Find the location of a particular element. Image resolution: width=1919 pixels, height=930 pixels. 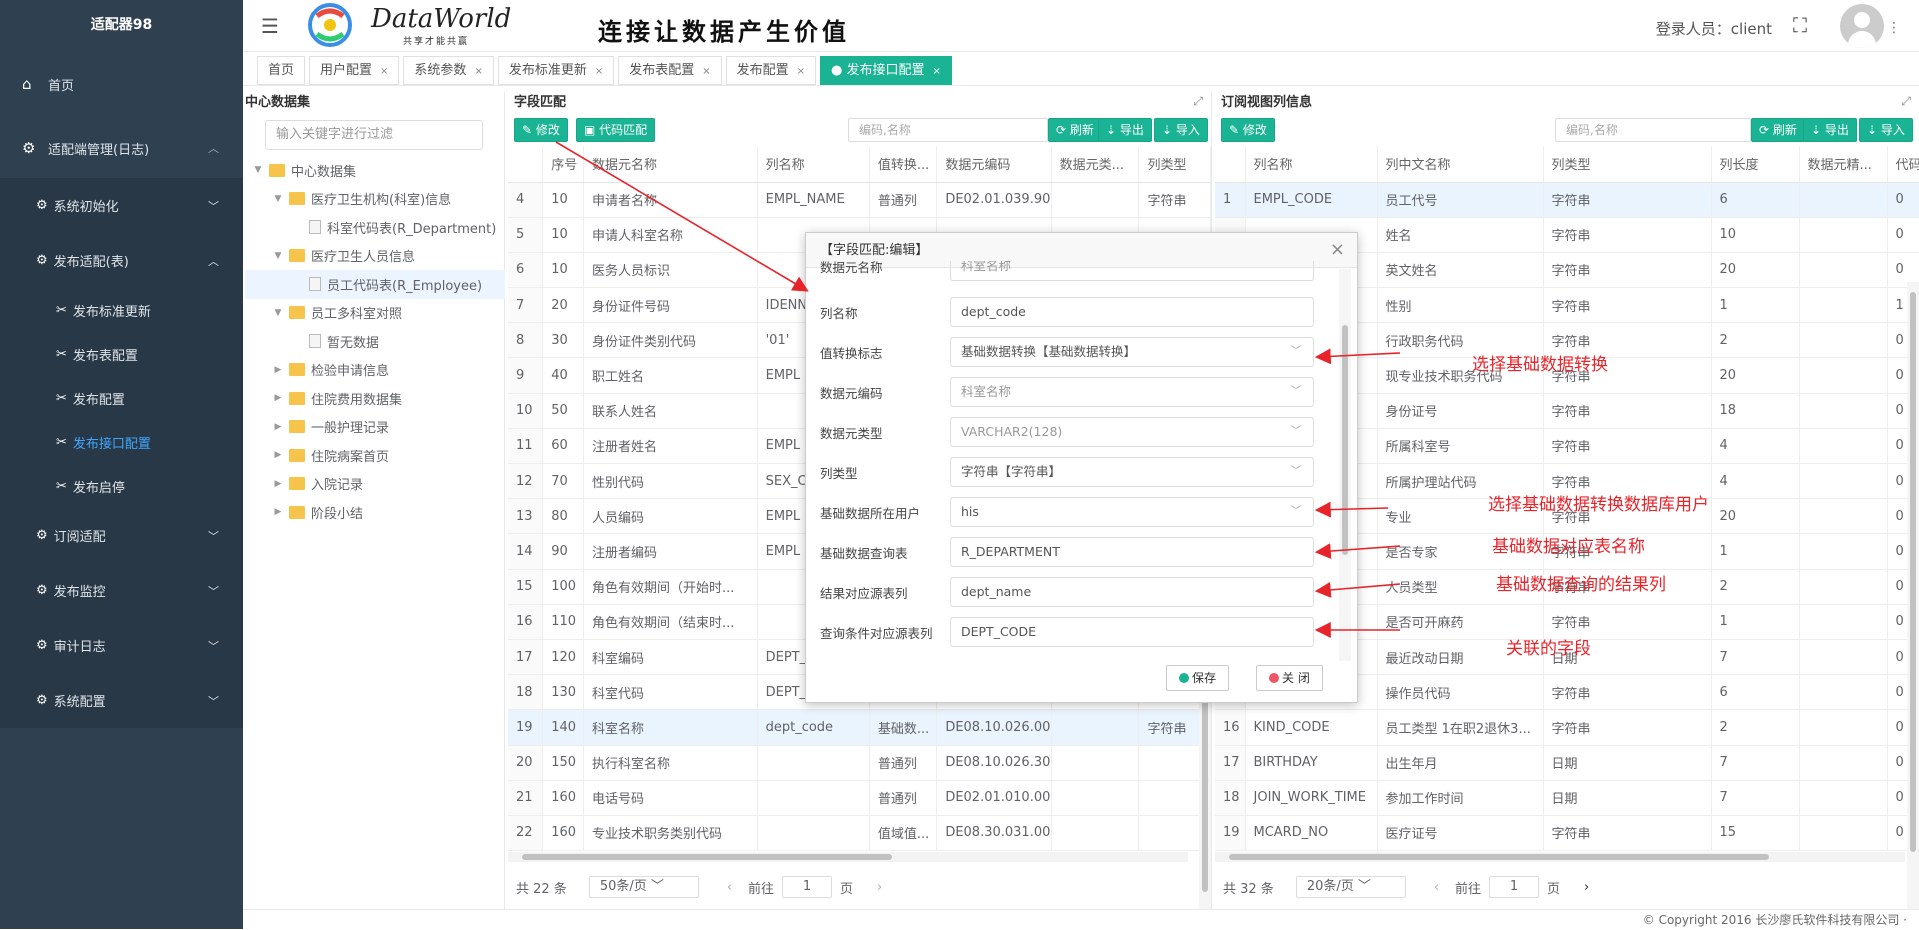

tree-node: ▶检验申请信息 is located at coordinates (375, 370).